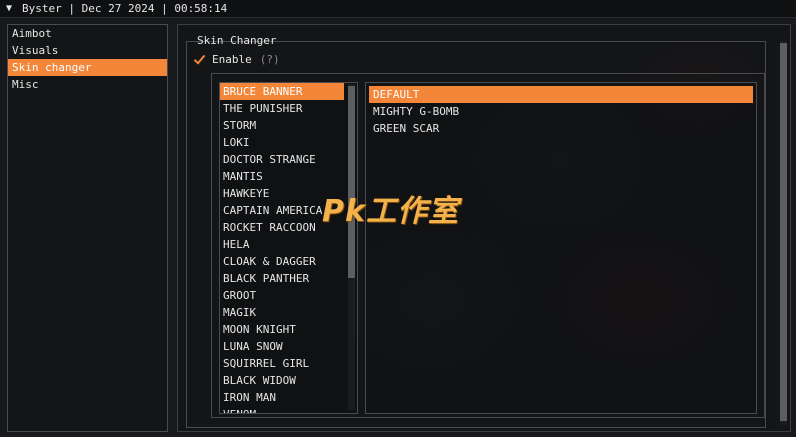 The height and width of the screenshot is (437, 796). Describe the element at coordinates (288, 261) in the screenshot. I see `hero-list-item: CLOAK & DAGGER` at that location.